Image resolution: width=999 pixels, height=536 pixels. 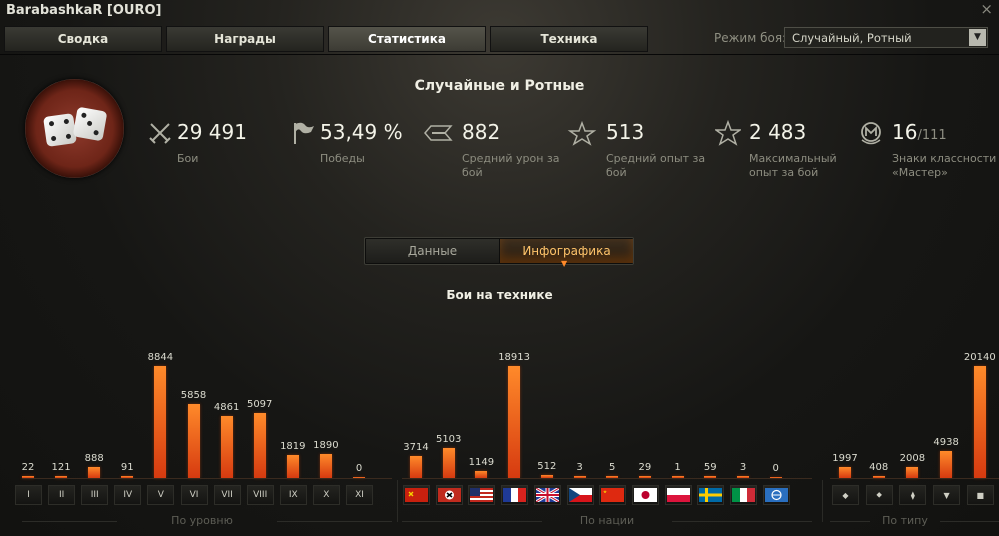 What do you see at coordinates (580, 495) in the screenshot?
I see `czech-flag-icon` at bounding box center [580, 495].